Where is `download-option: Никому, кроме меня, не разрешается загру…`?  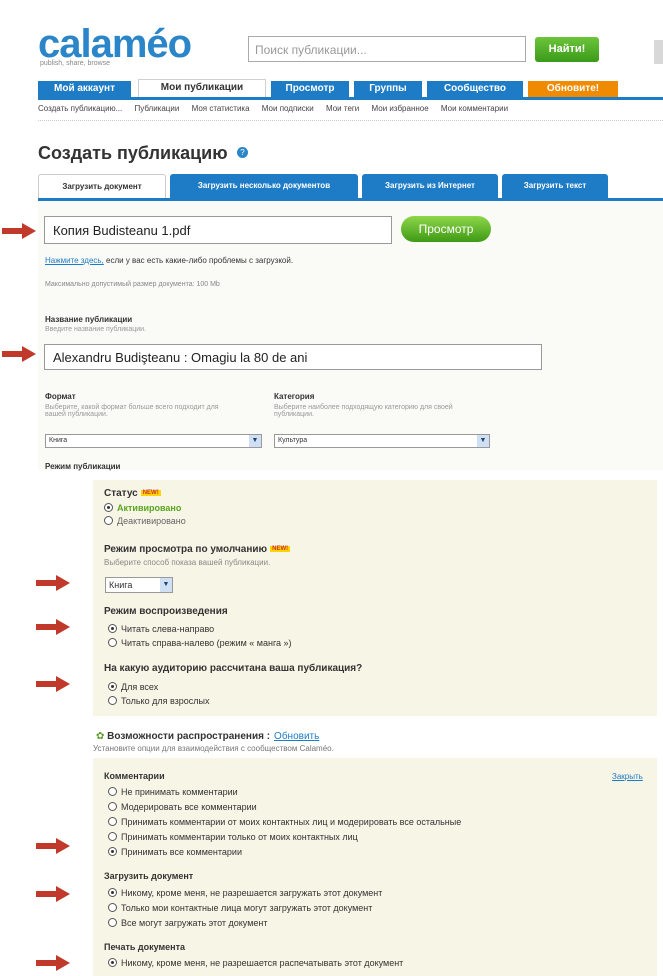 download-option: Никому, кроме меня, не разрешается загру… is located at coordinates (245, 893).